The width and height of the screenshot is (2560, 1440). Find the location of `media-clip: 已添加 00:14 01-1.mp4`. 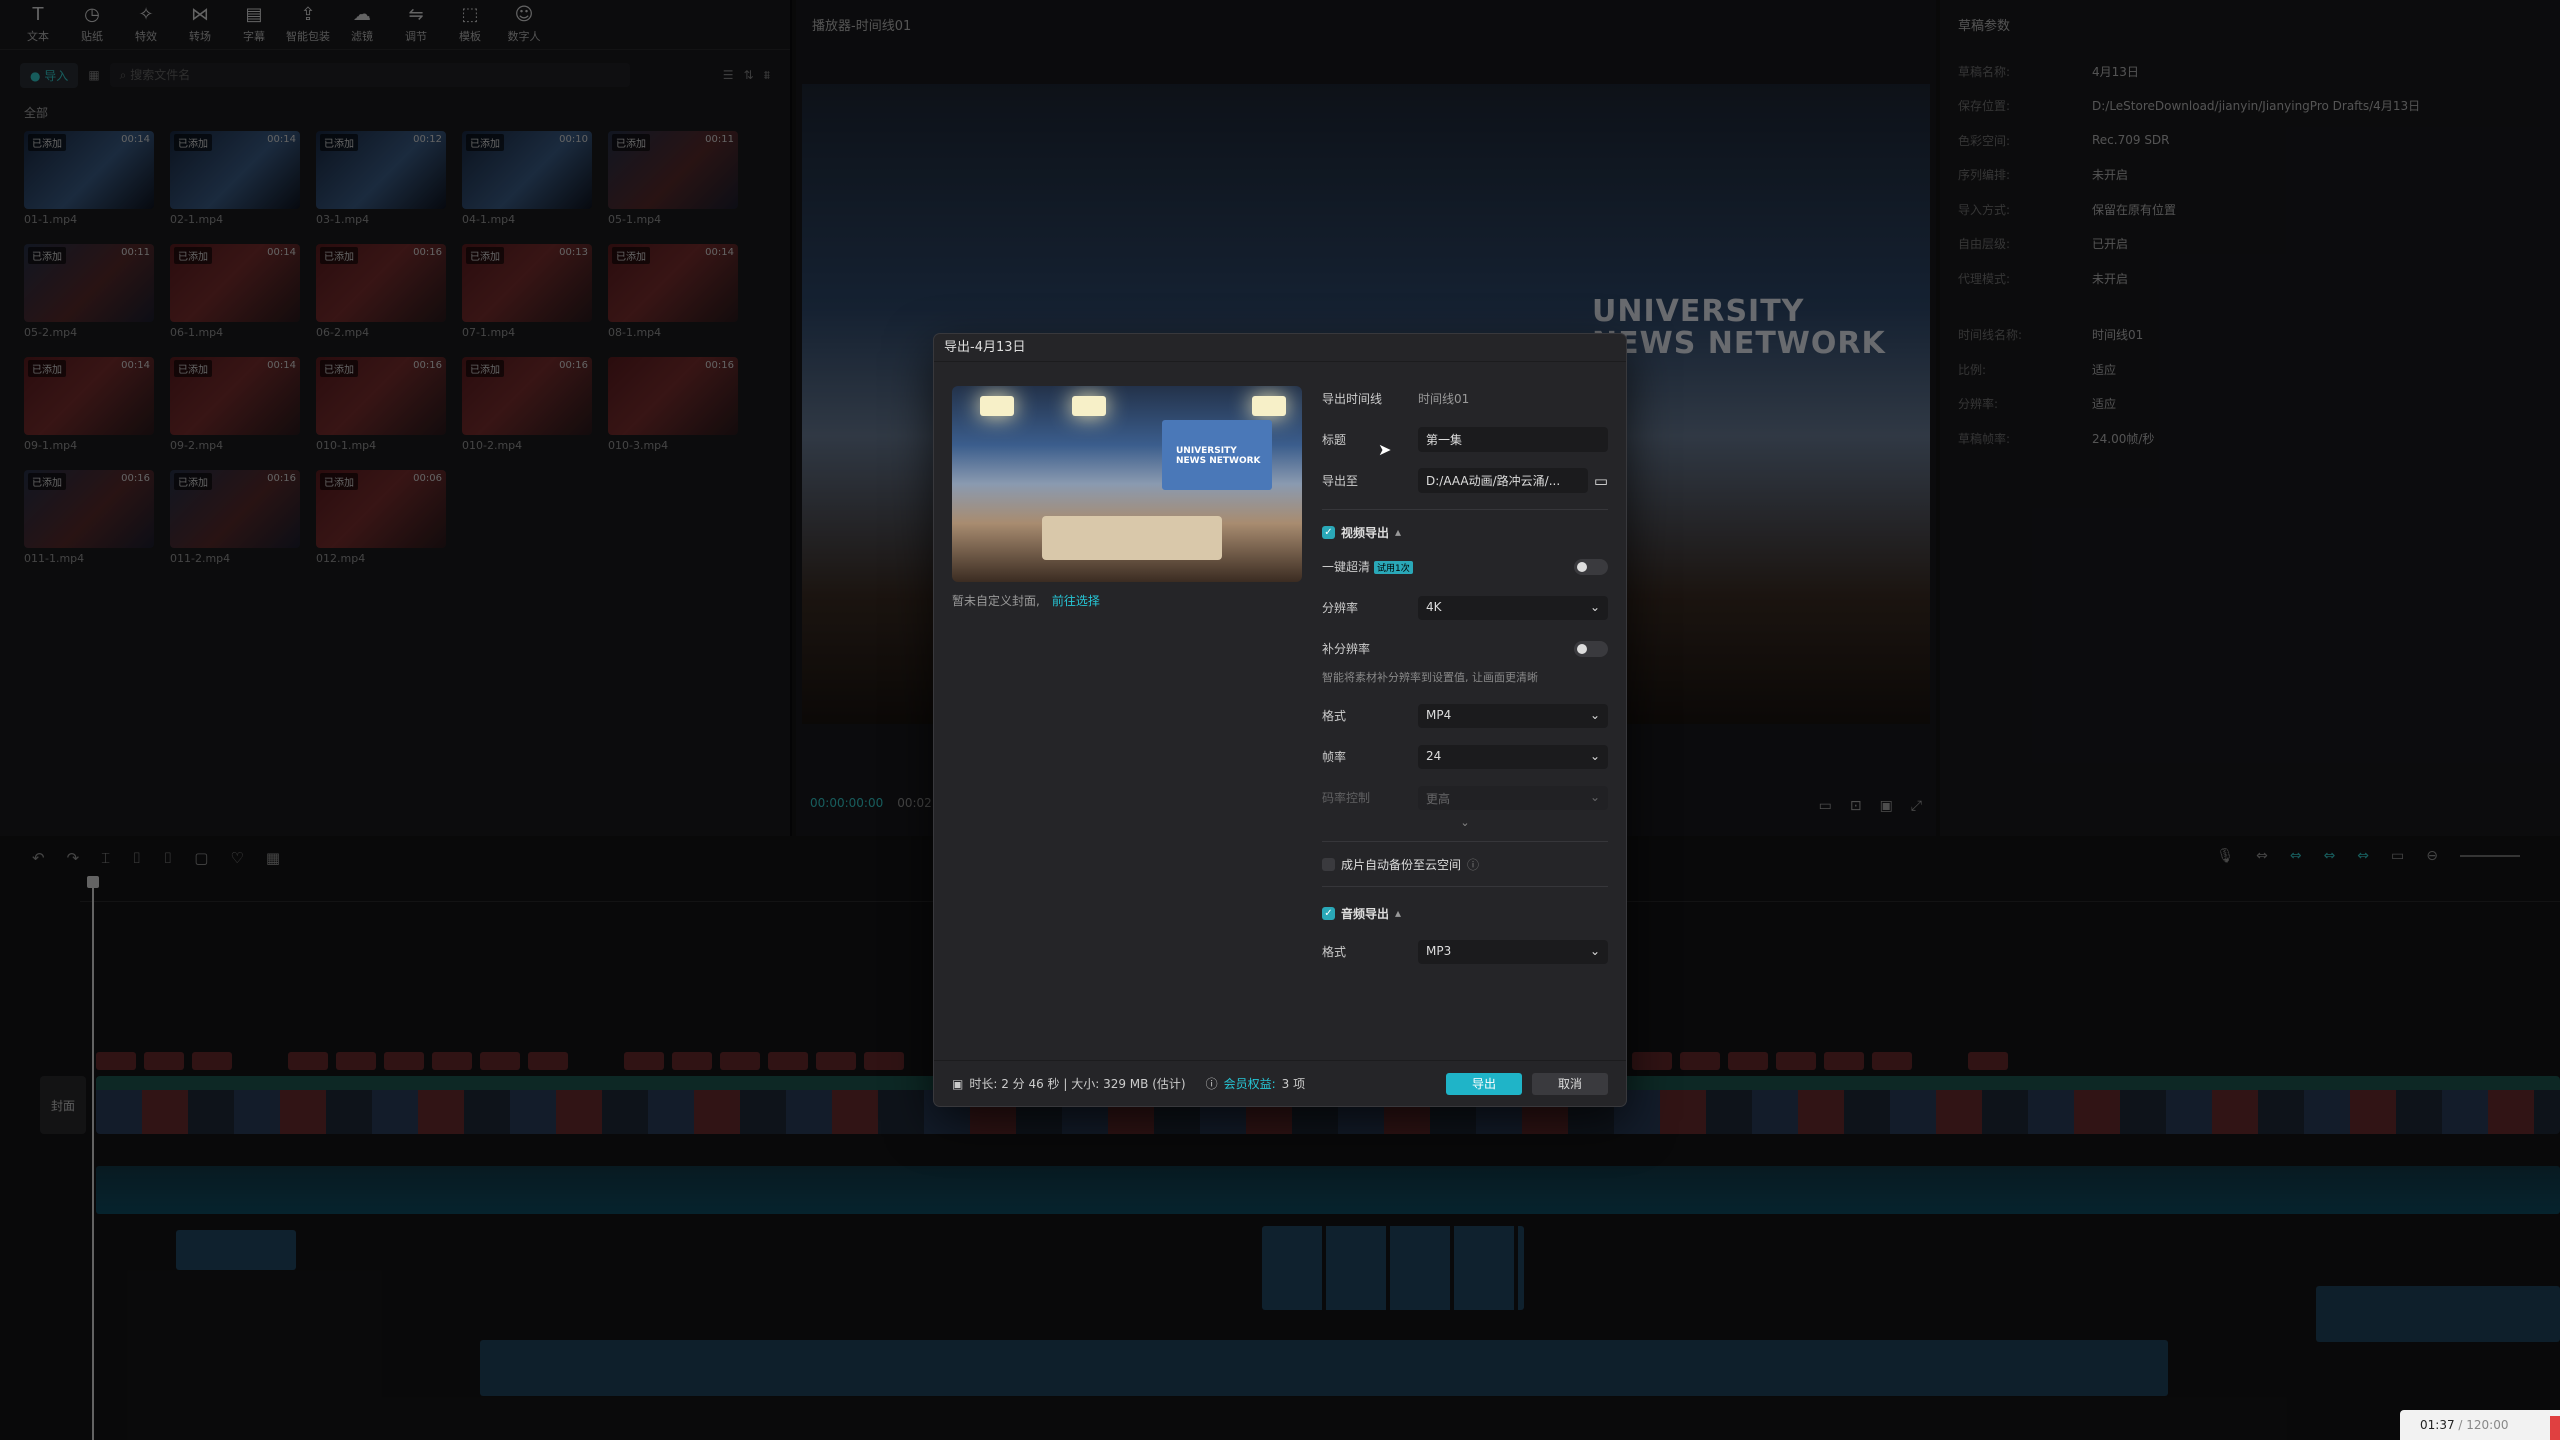

media-clip: 已添加 00:14 01-1.mp4 is located at coordinates (89, 178).